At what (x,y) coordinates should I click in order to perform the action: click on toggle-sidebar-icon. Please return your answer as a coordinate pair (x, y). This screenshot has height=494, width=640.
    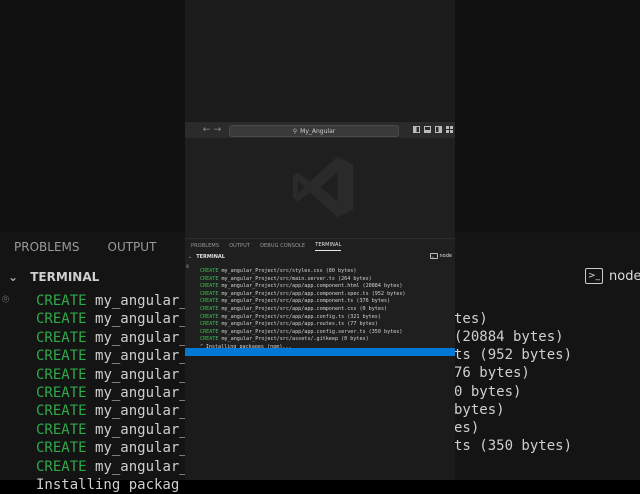
    Looking at the image, I should click on (416, 129).